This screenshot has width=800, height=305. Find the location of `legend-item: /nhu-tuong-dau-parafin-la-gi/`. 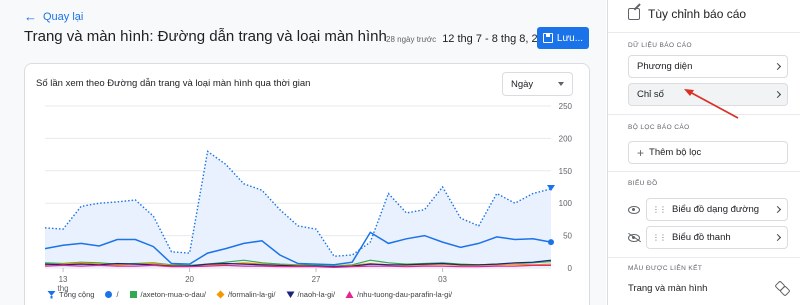

legend-item: /nhu-tuong-dau-parafin-la-gi/ is located at coordinates (398, 294).